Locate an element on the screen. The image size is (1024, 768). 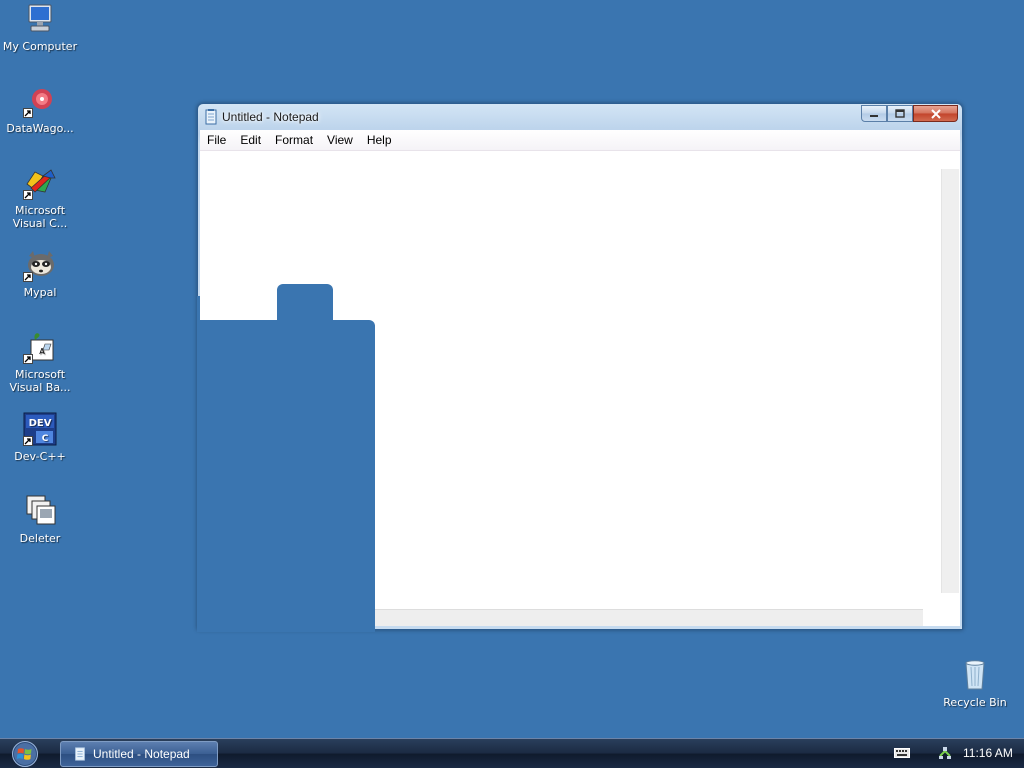
menu-format: Format is located at coordinates (294, 140).